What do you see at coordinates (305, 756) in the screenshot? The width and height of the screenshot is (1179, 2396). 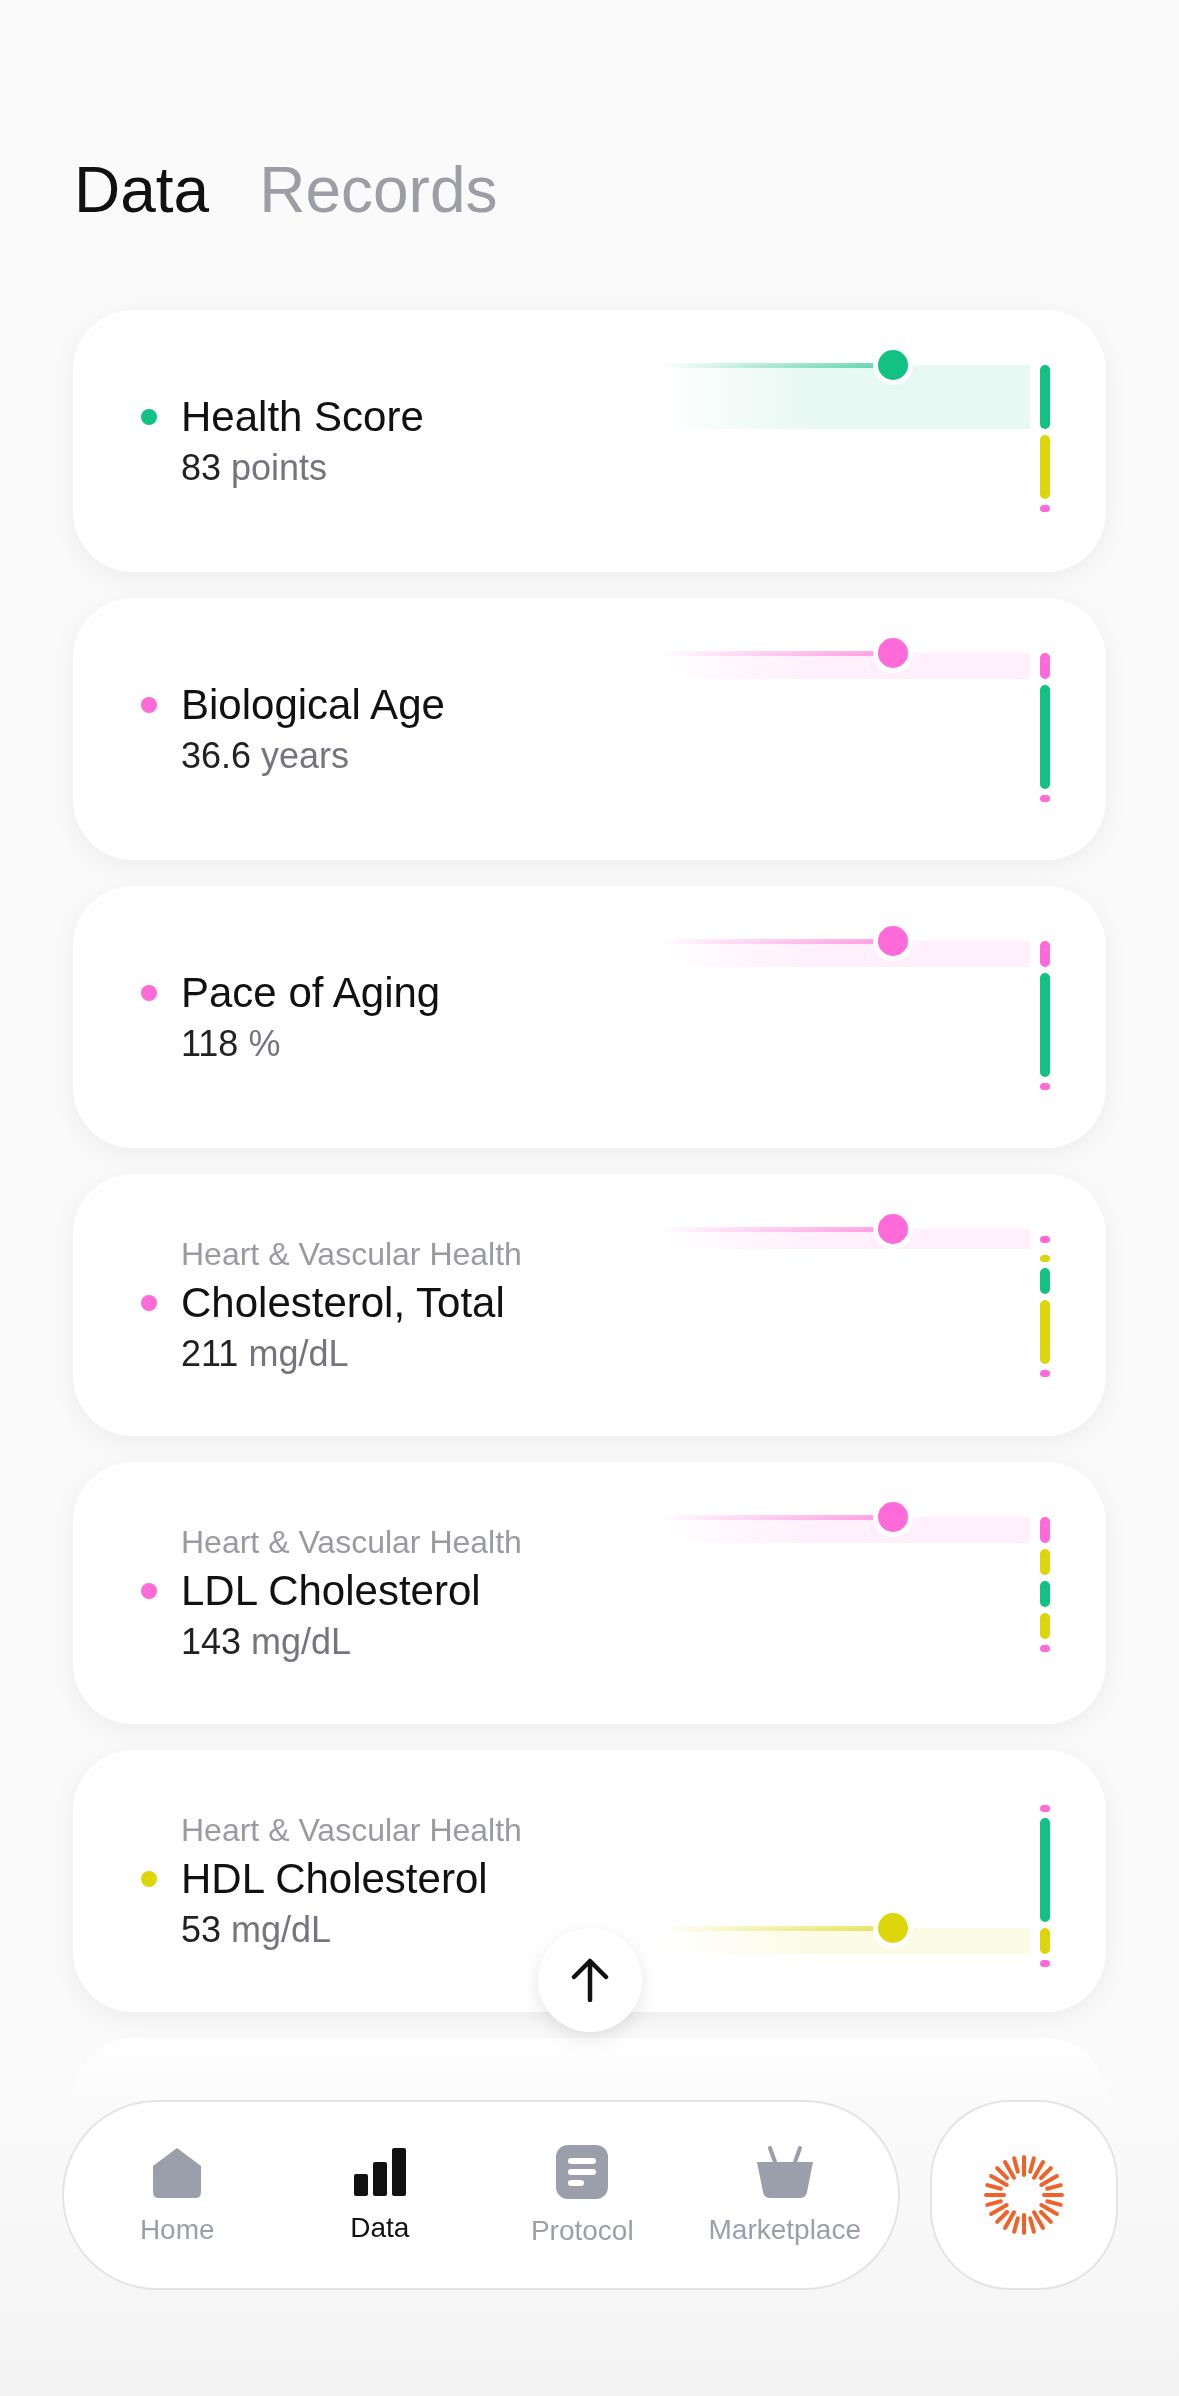 I see `unit-label: years` at bounding box center [305, 756].